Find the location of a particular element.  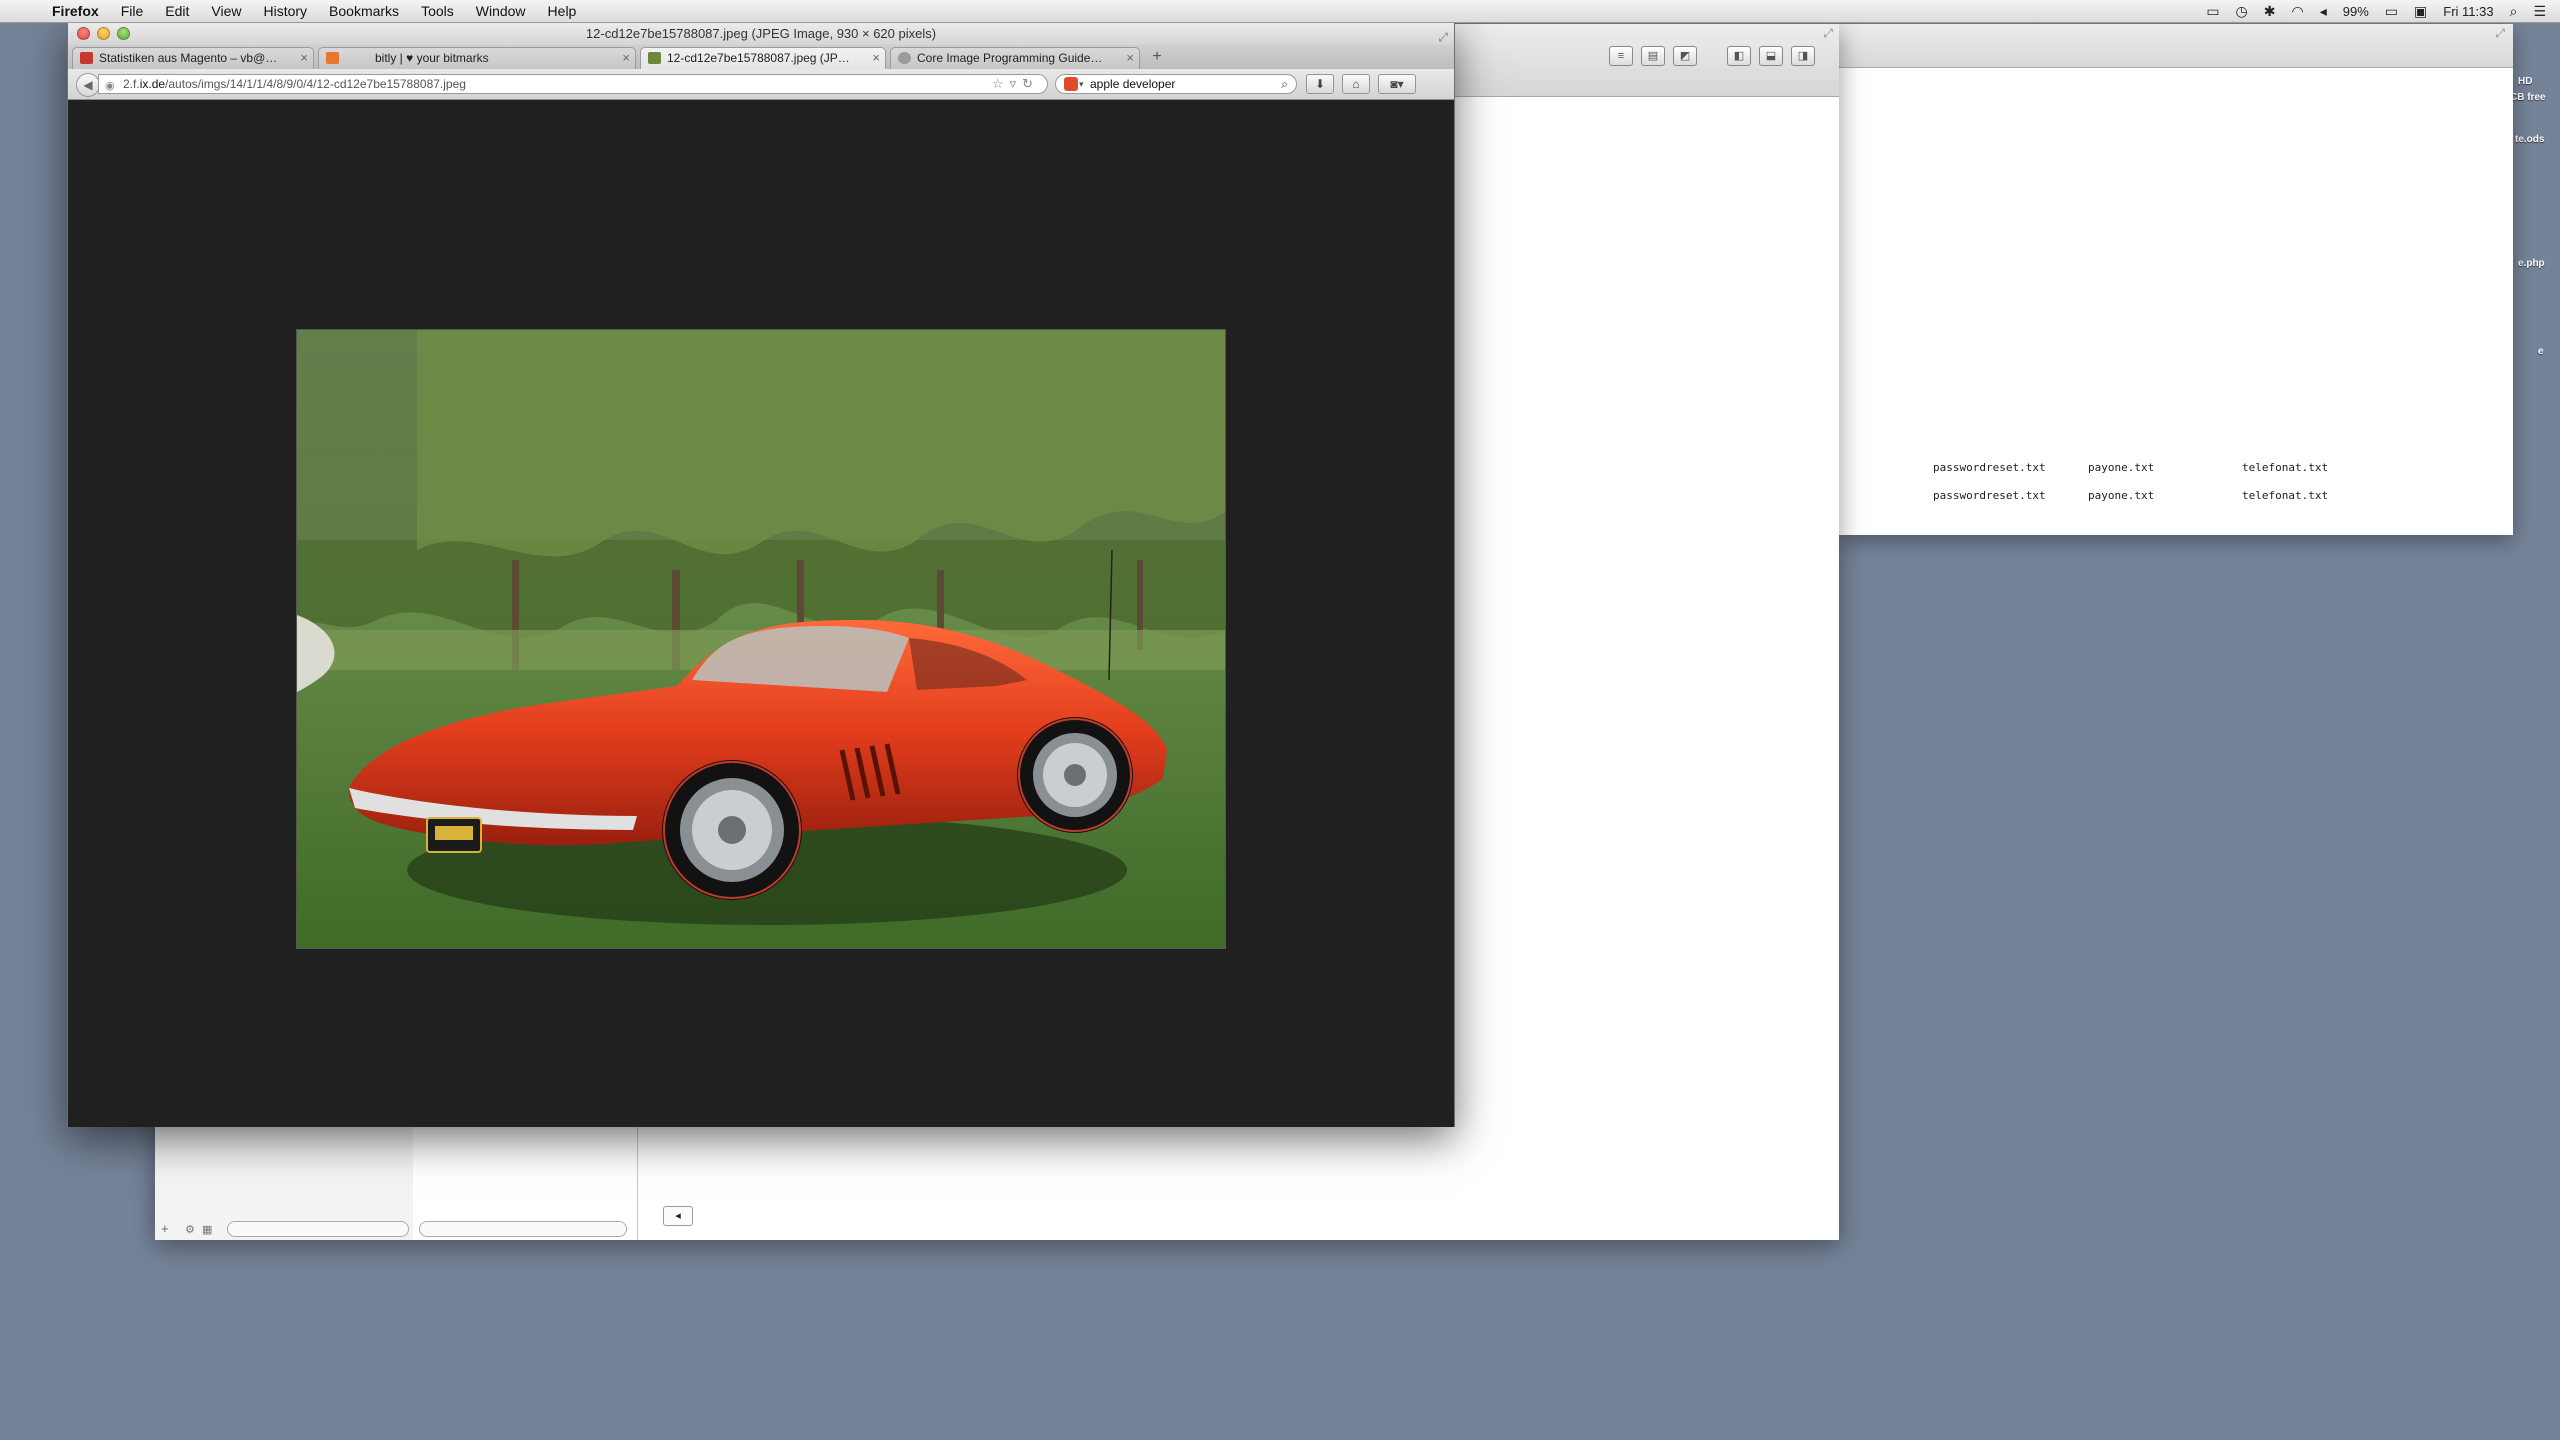

back-button: ◀ is located at coordinates (88, 85).